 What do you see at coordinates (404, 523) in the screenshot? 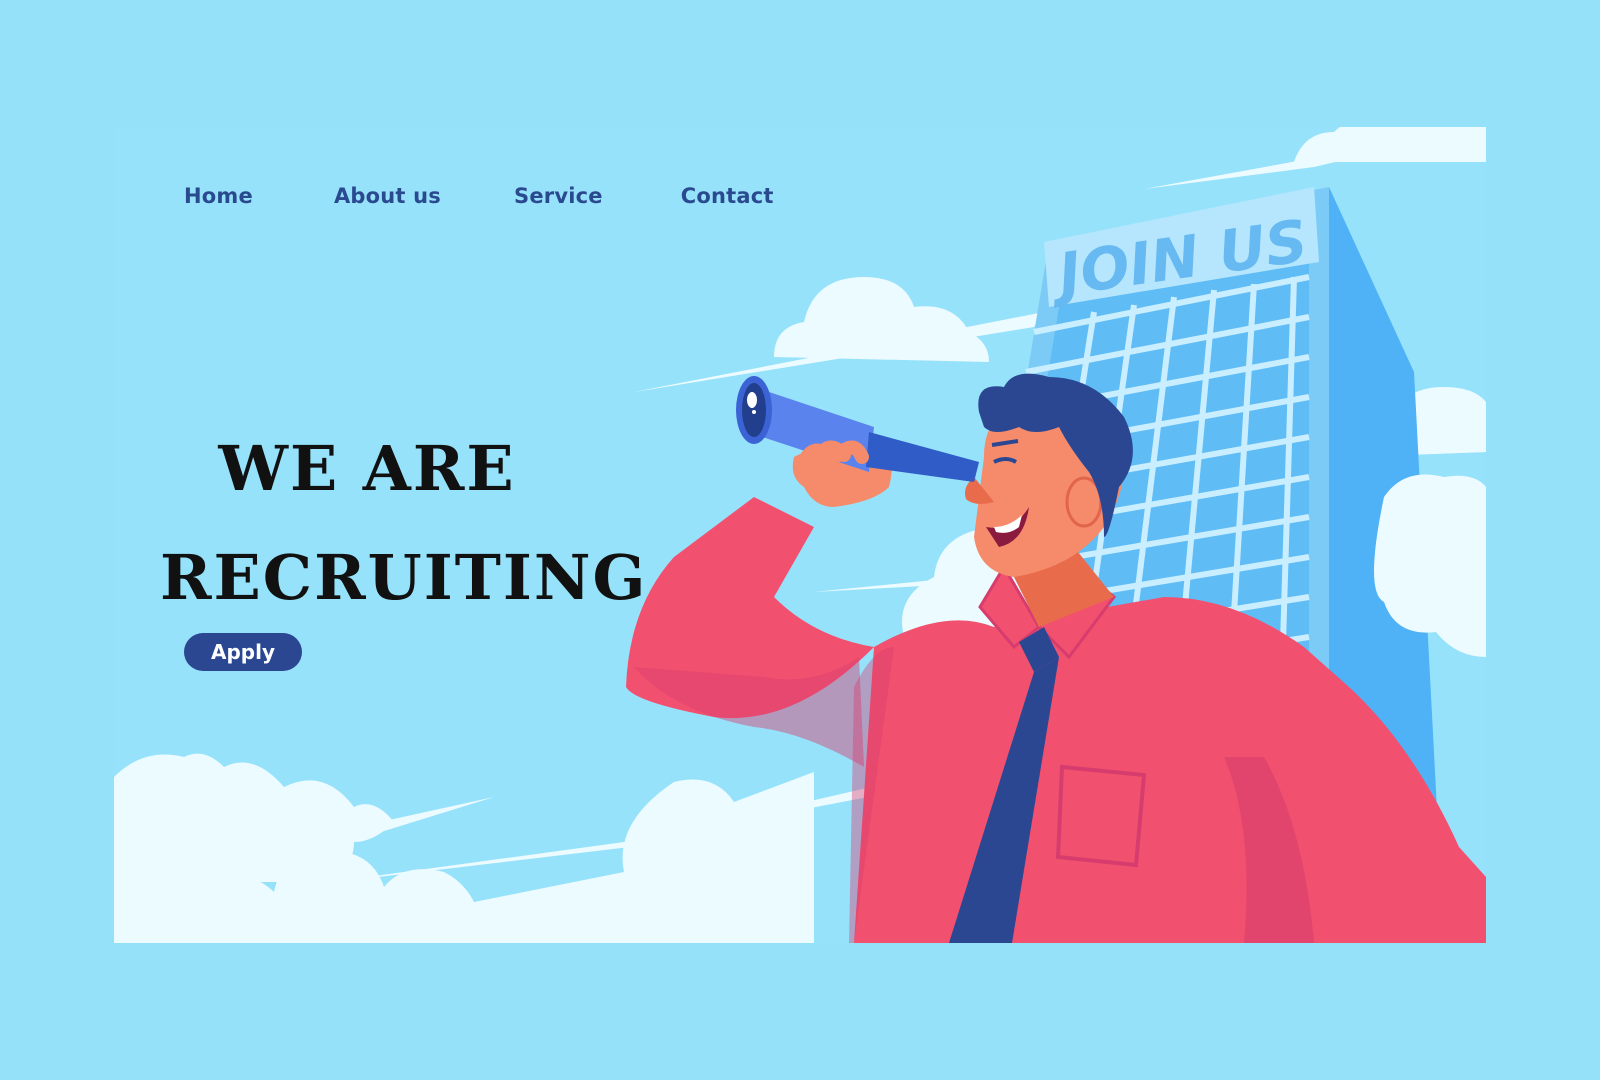
I see `hero-headline: WE ARE RECRUITING` at bounding box center [404, 523].